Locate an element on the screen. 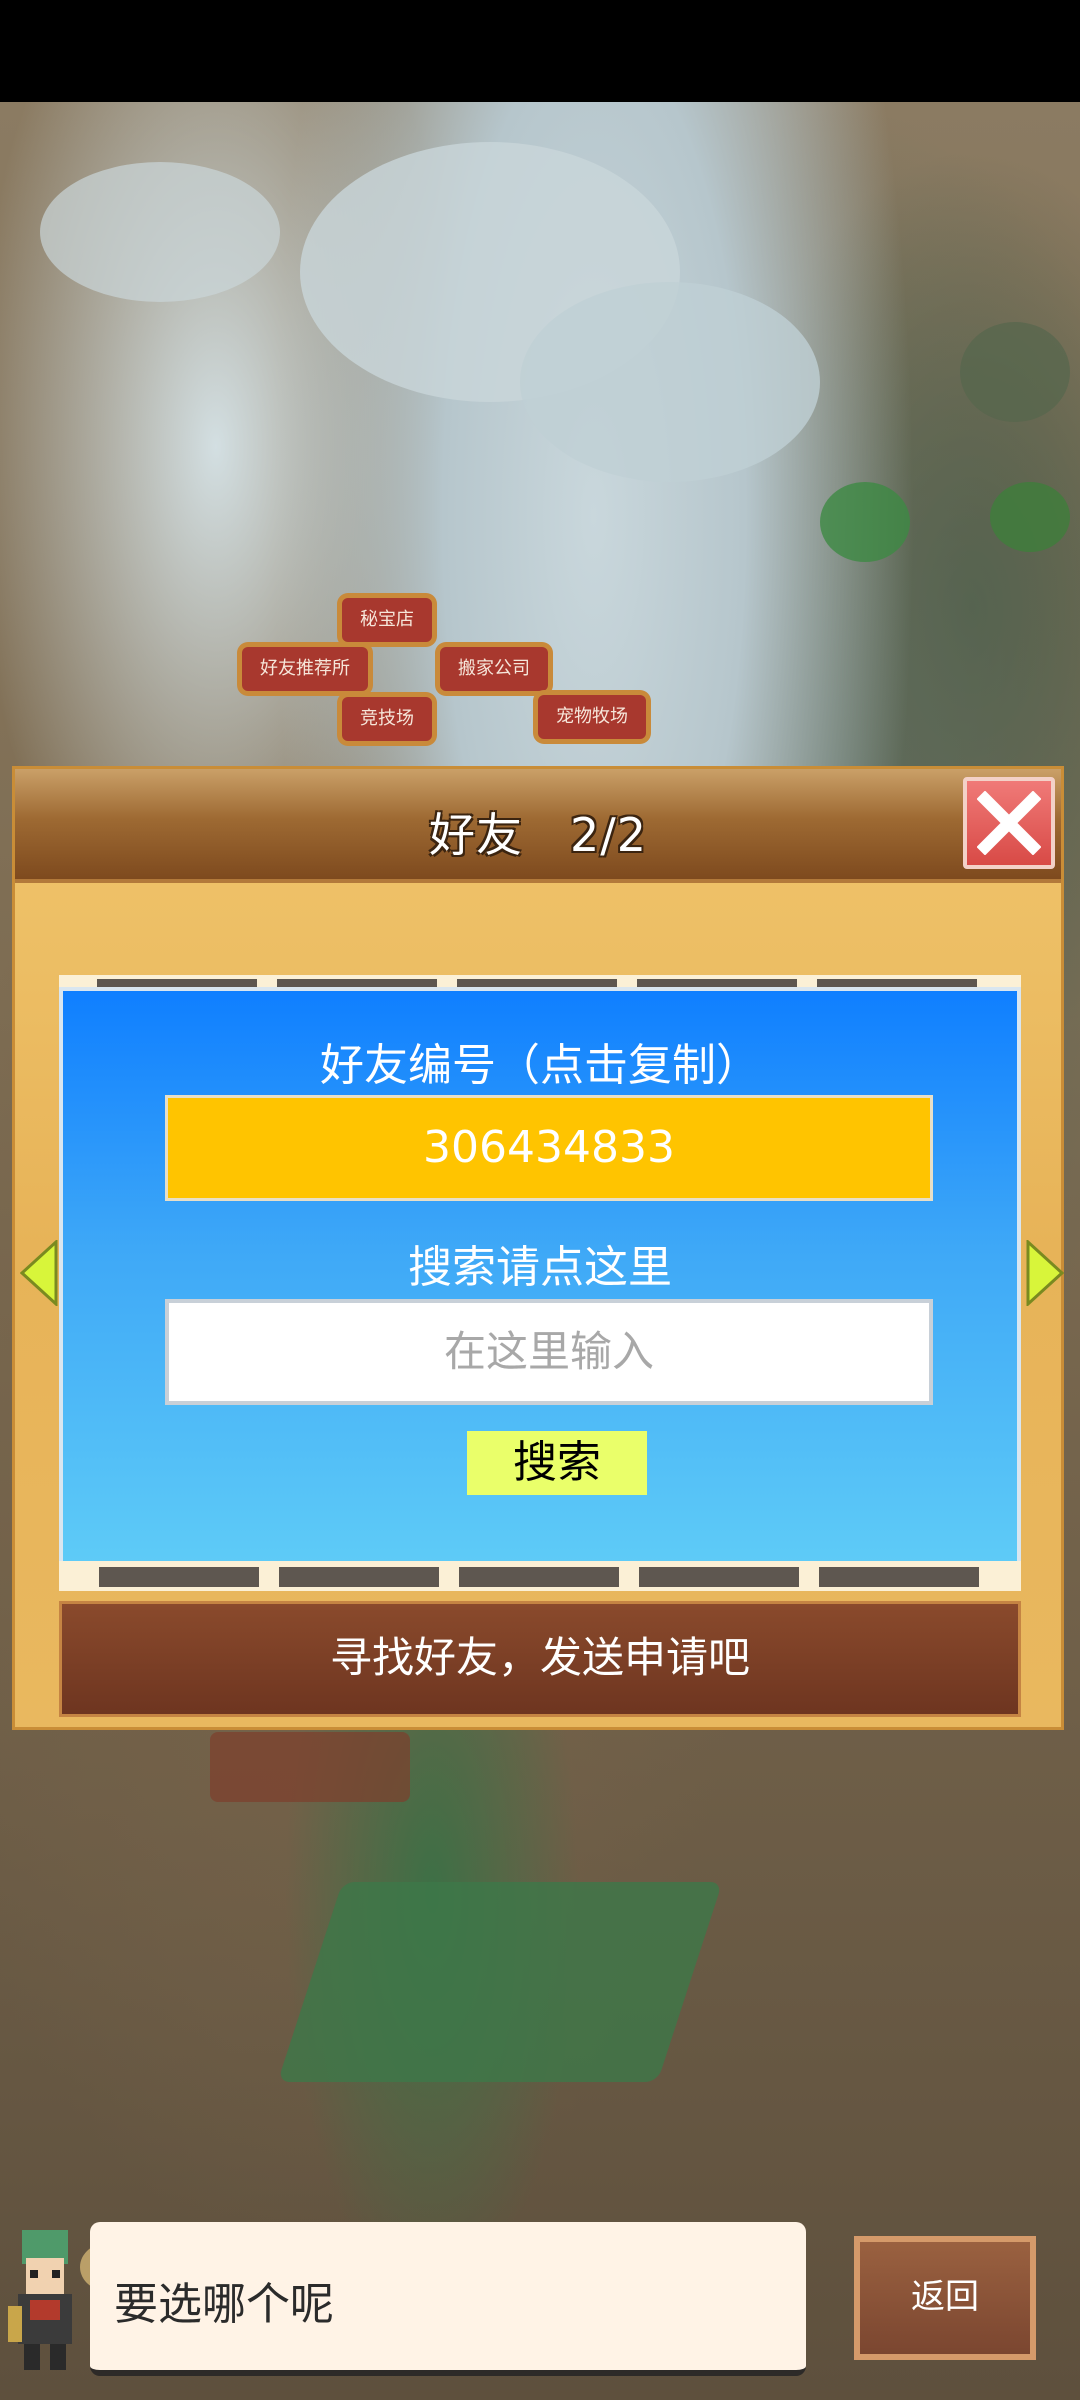 The width and height of the screenshot is (1080, 2400). status-bar is located at coordinates (540, 51).